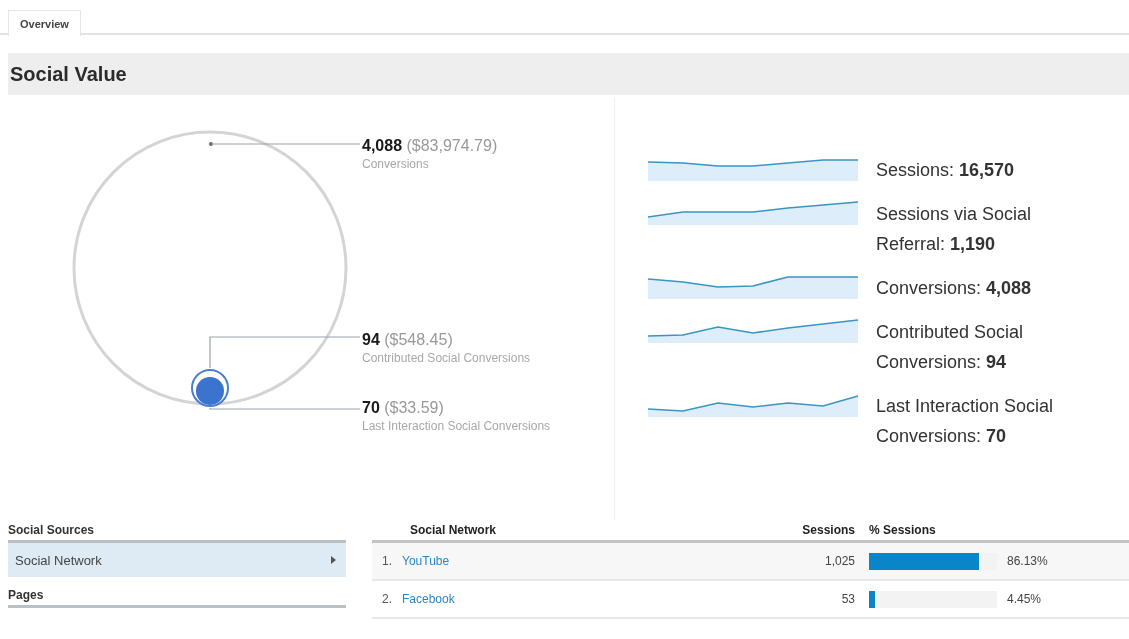 Image resolution: width=1129 pixels, height=639 pixels. Describe the element at coordinates (446, 358) in the screenshot. I see `metric-caption: Contributed Social Conversions` at that location.